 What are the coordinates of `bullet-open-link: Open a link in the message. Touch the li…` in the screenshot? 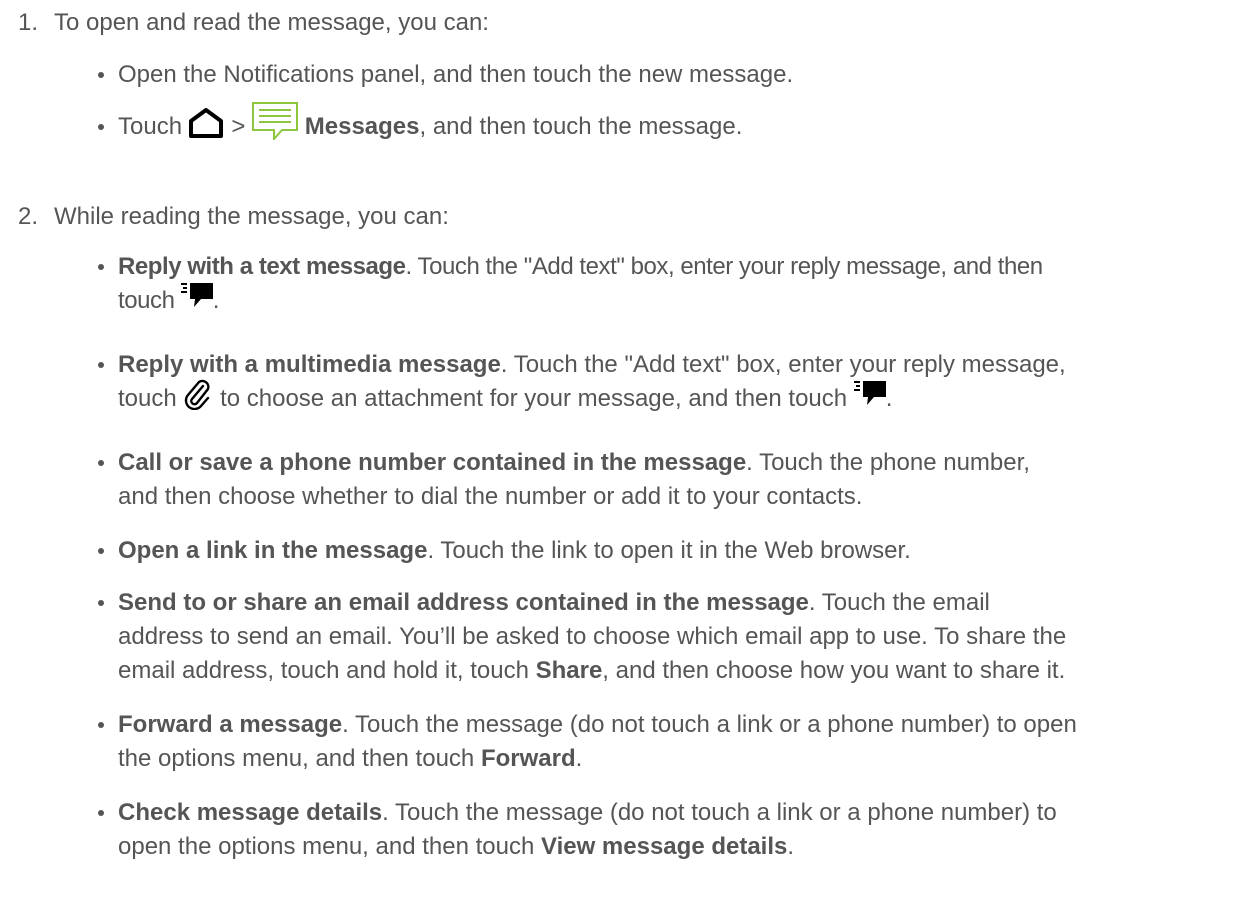 It's located at (668, 551).